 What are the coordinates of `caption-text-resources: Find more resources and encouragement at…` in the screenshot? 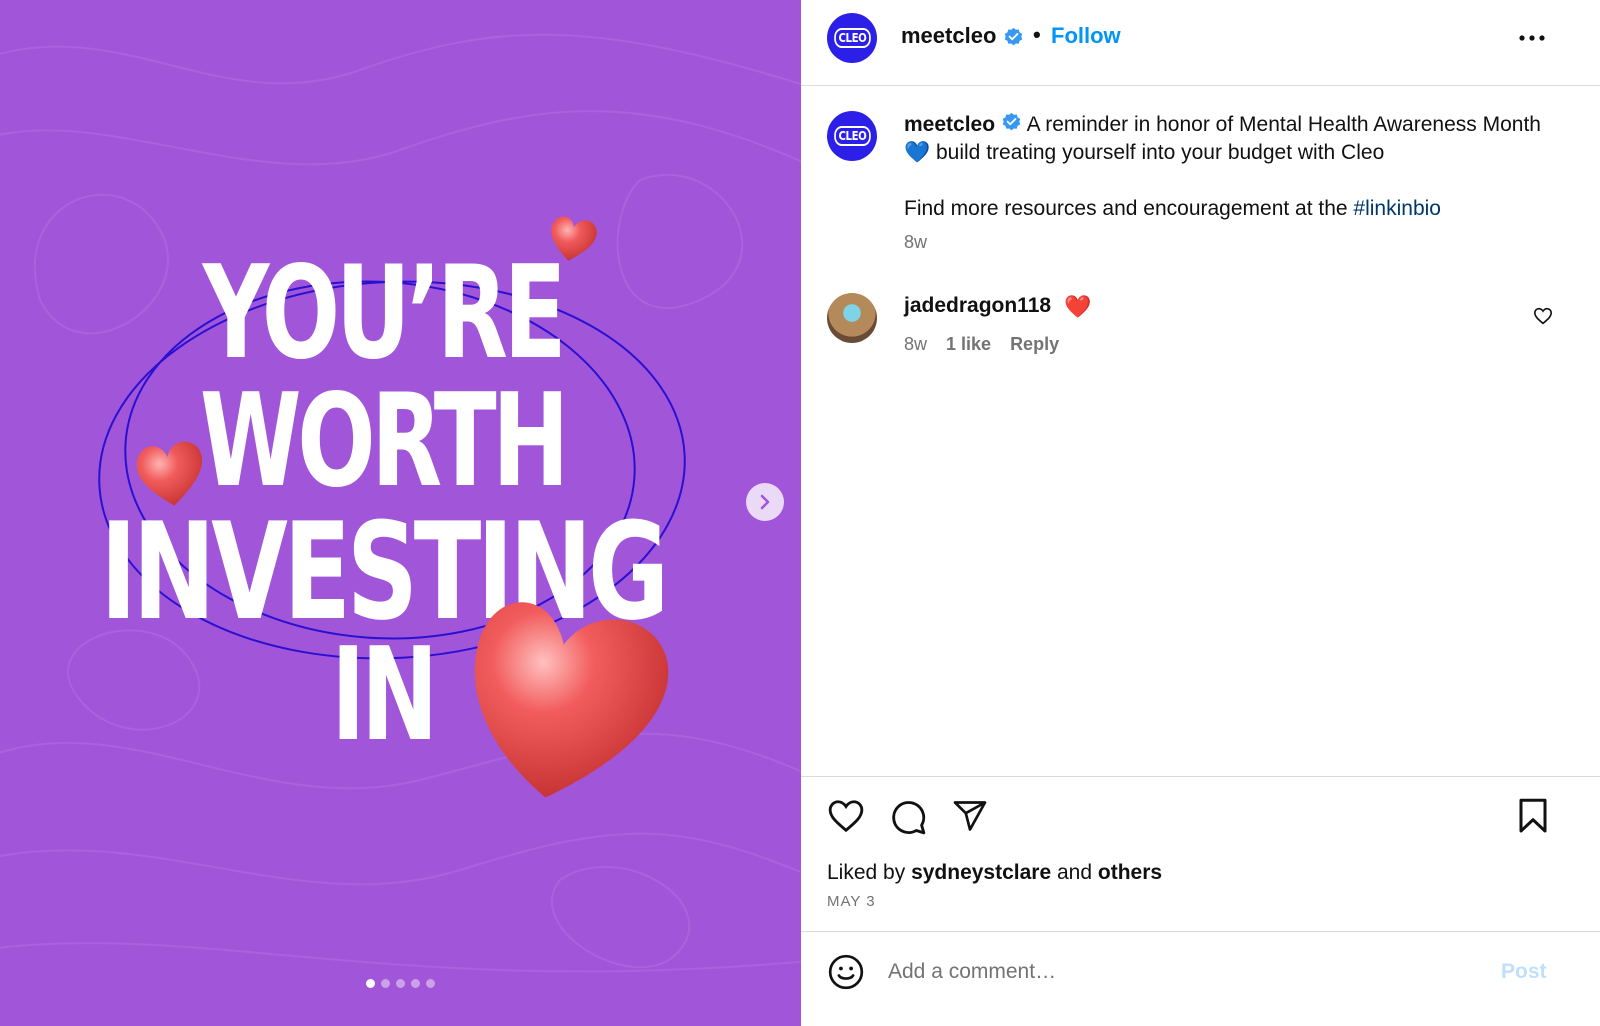 It's located at (1129, 208).